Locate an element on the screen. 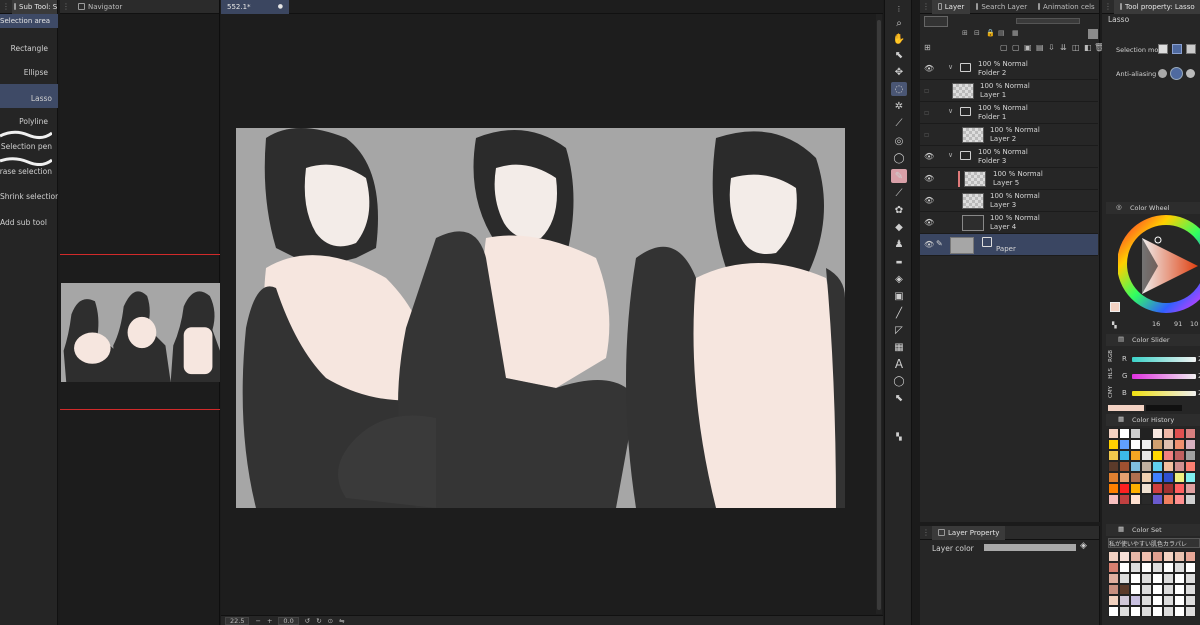 This screenshot has width=1200, height=625. layer-row-layer-4: 👁 100 % Normal Layer 4 is located at coordinates (1009, 223).